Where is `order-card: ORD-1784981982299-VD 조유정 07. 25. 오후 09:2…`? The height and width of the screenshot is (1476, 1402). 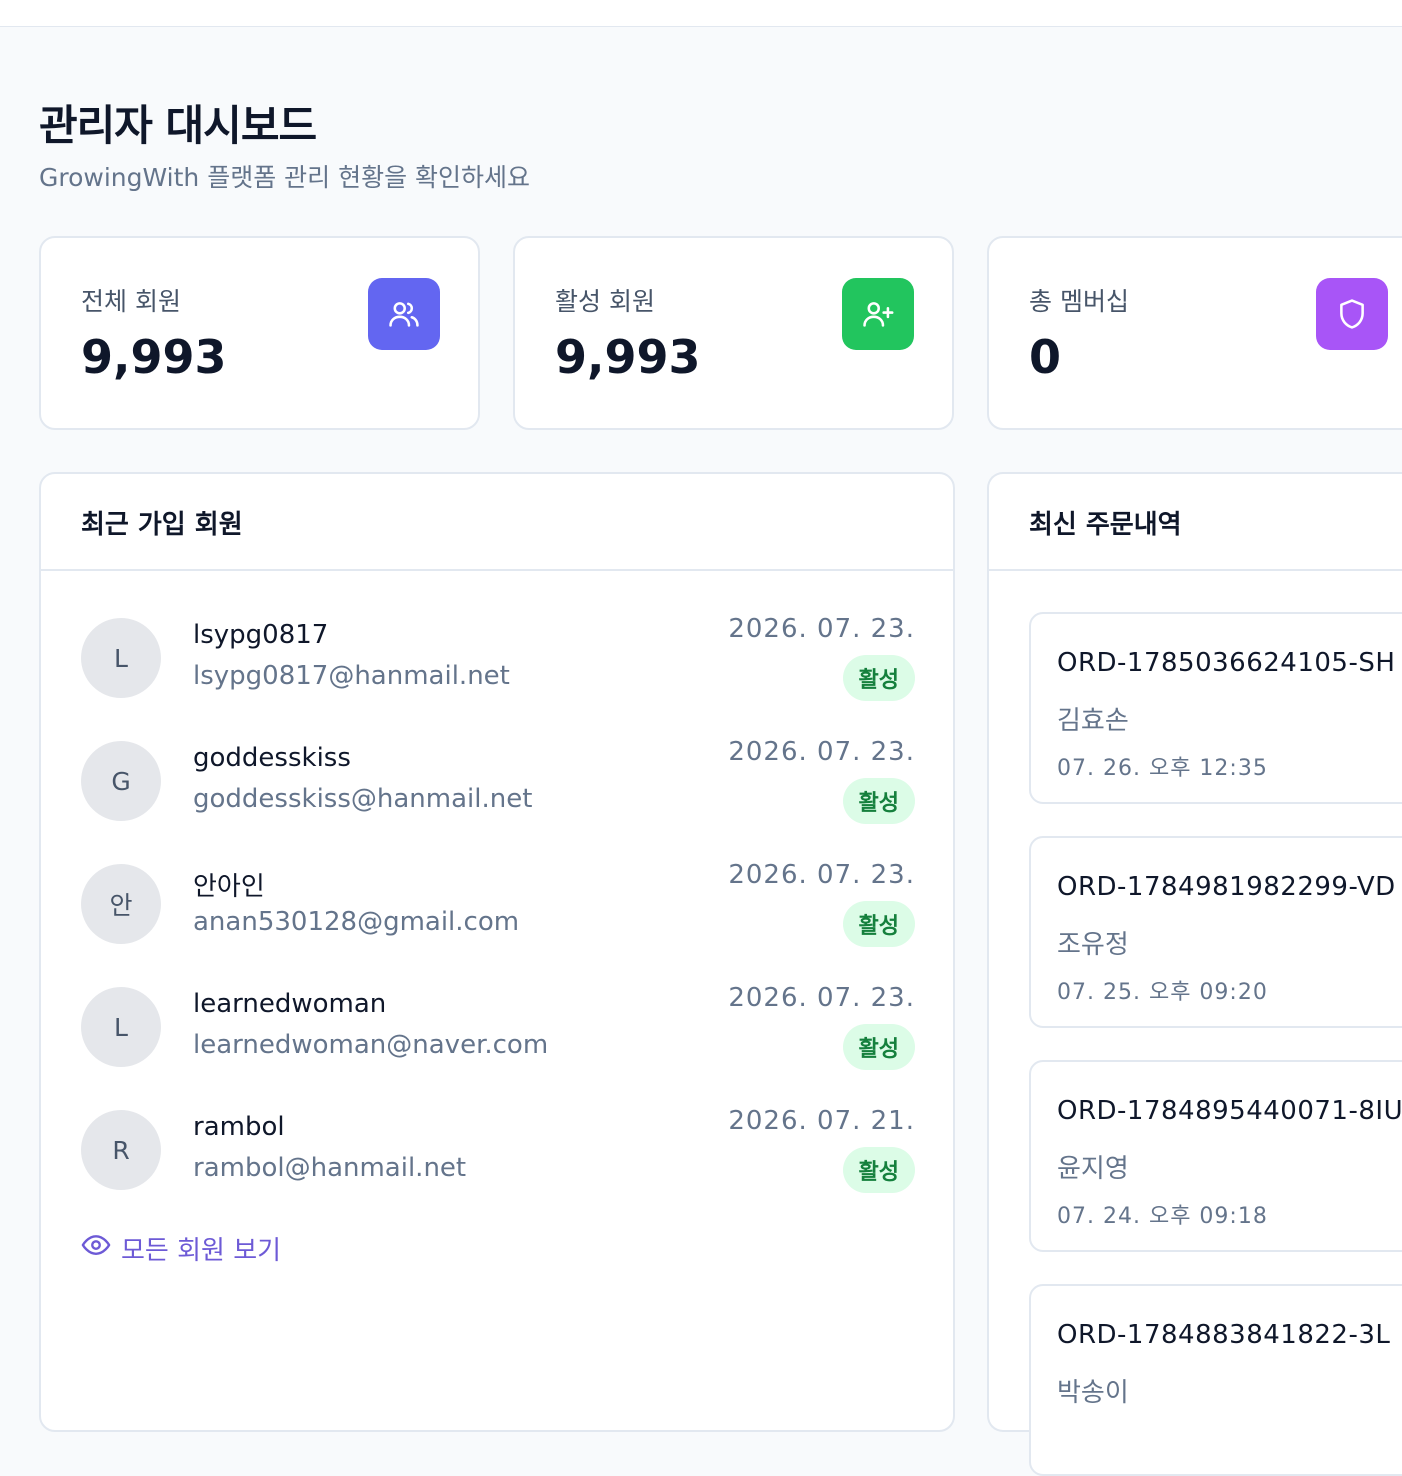
order-card: ORD-1784981982299-VD 조유정 07. 25. 오후 09:2… is located at coordinates (1215, 932).